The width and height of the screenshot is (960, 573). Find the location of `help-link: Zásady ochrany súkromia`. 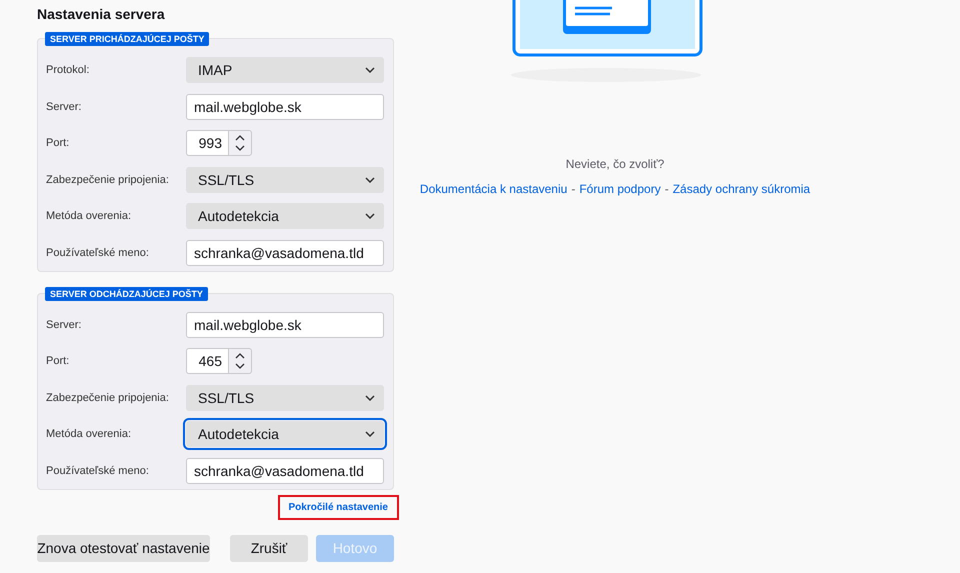

help-link: Zásady ochrany súkromia is located at coordinates (741, 189).